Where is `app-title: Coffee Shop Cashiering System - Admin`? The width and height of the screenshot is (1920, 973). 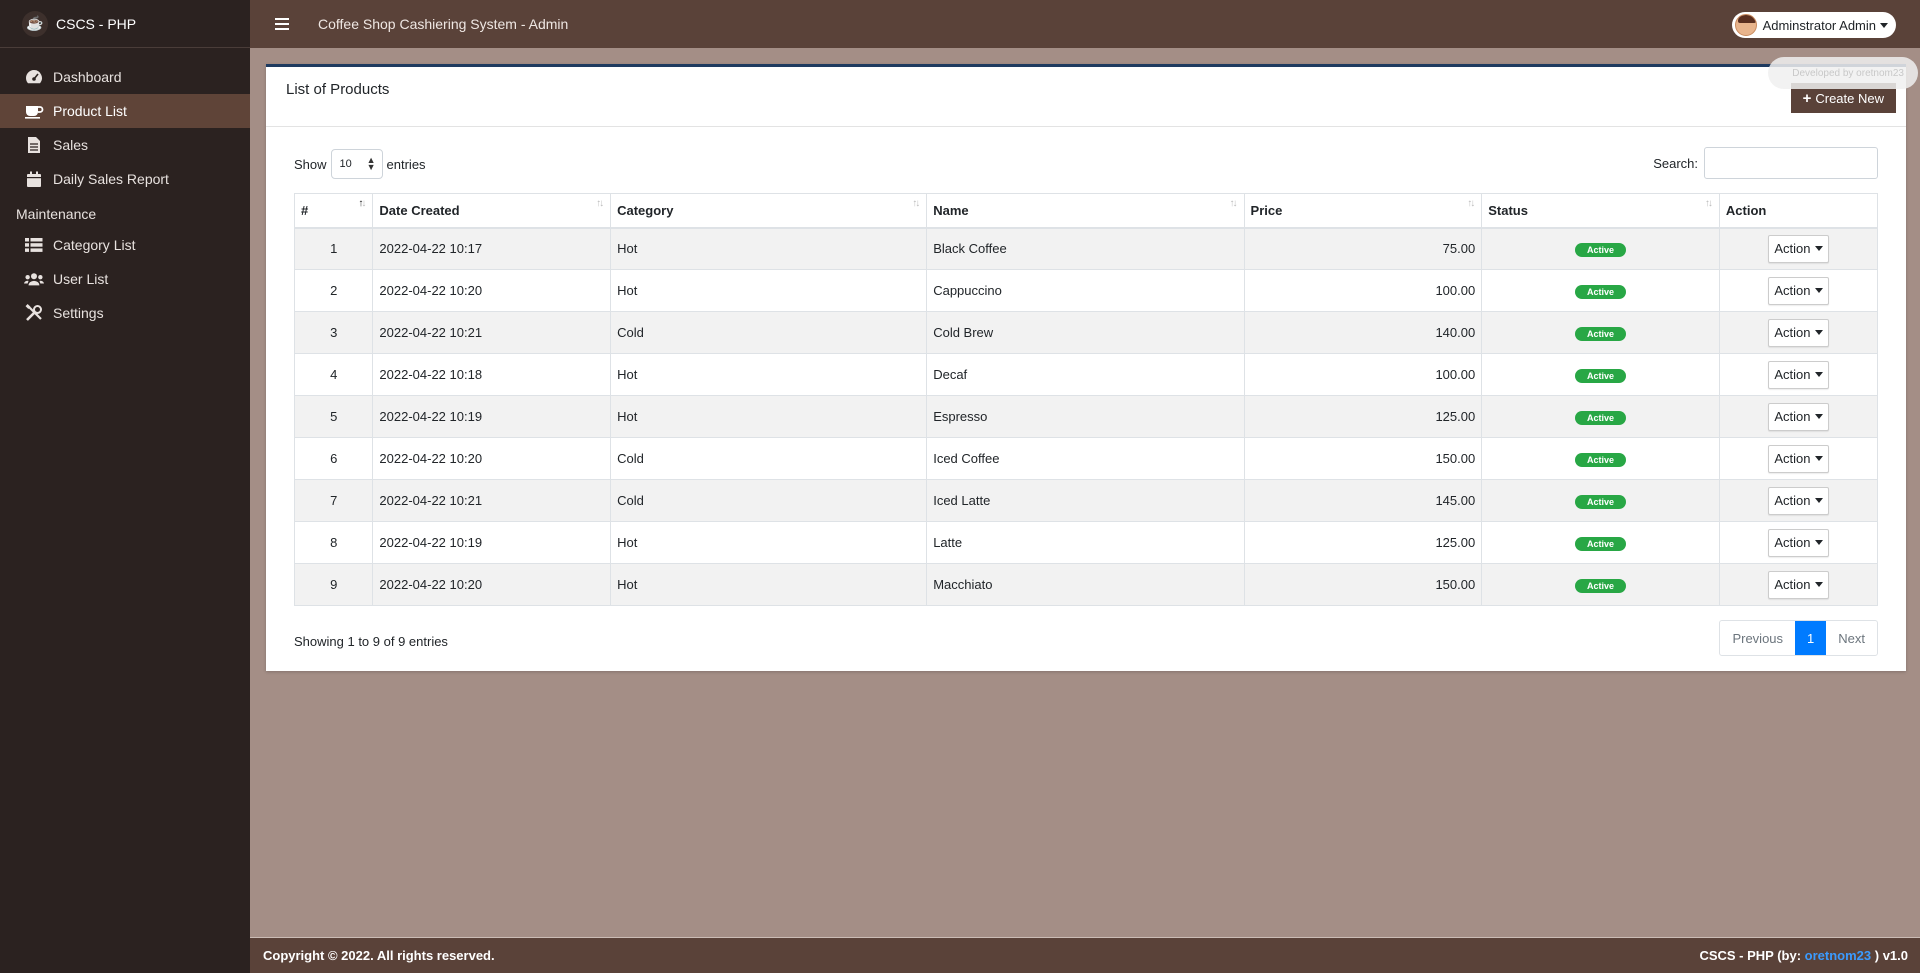 app-title: Coffee Shop Cashiering System - Admin is located at coordinates (443, 24).